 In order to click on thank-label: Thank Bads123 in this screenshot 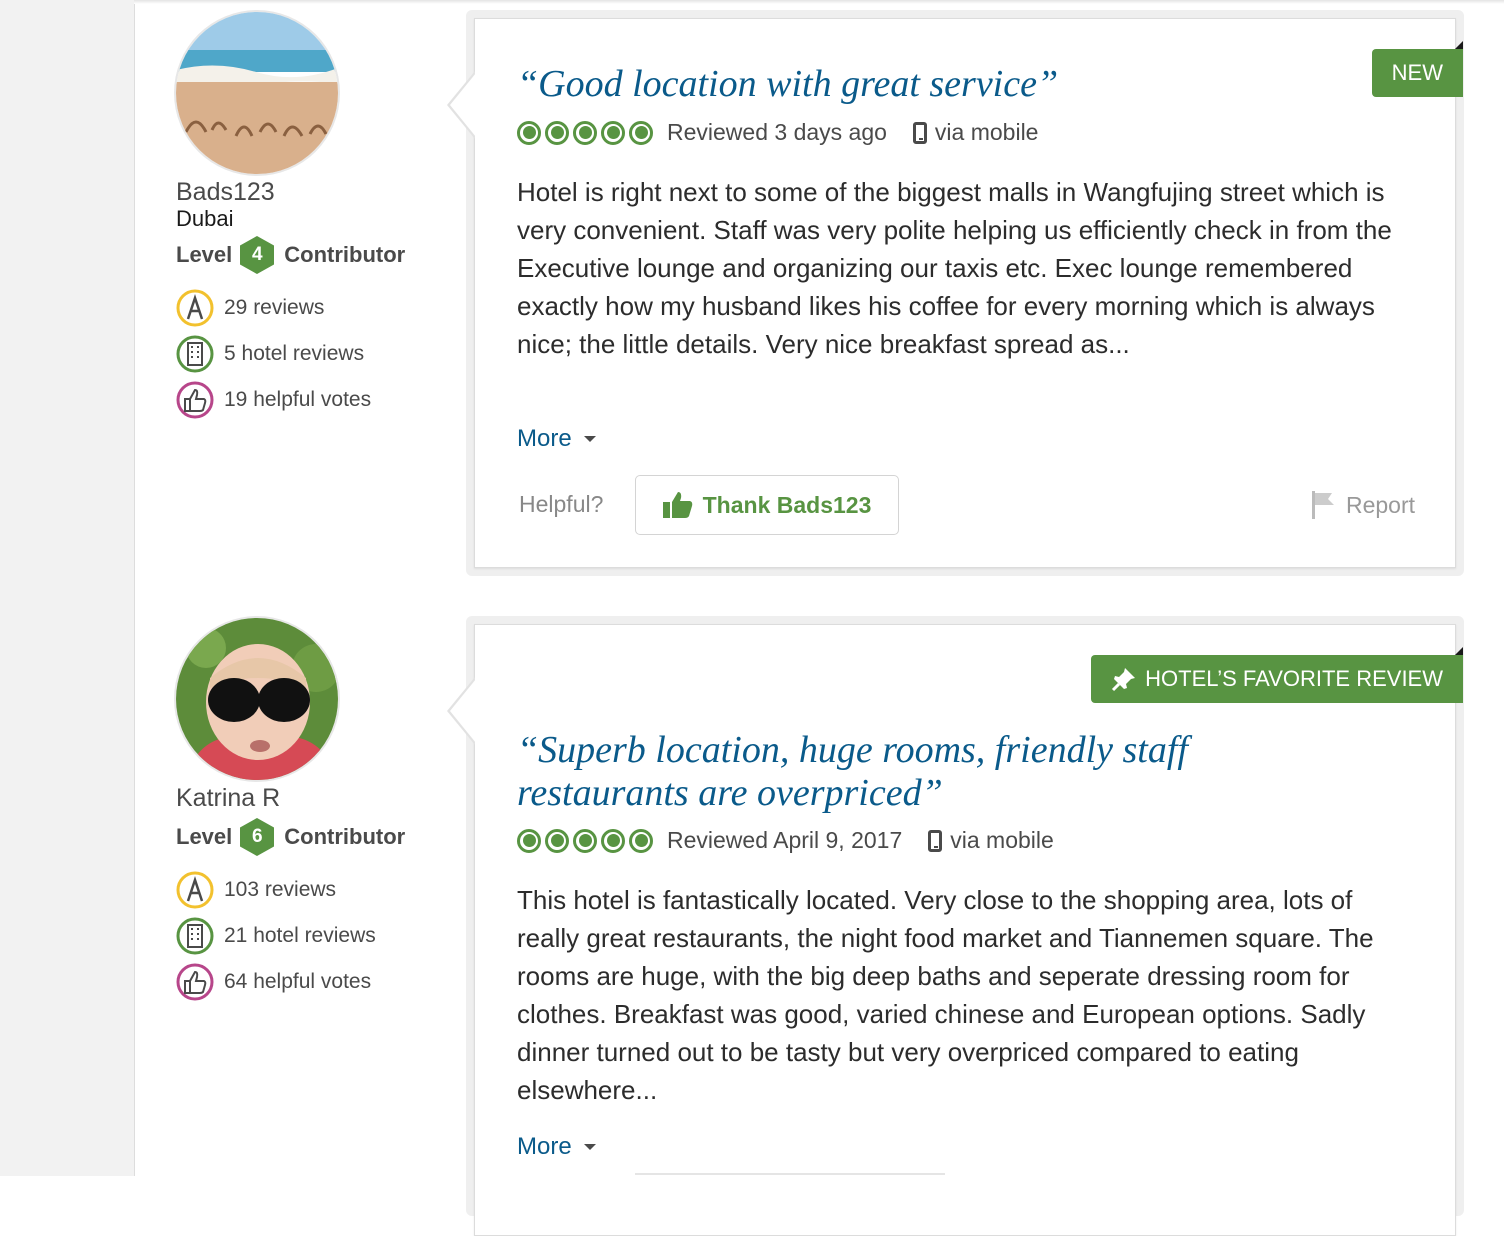, I will do `click(787, 504)`.